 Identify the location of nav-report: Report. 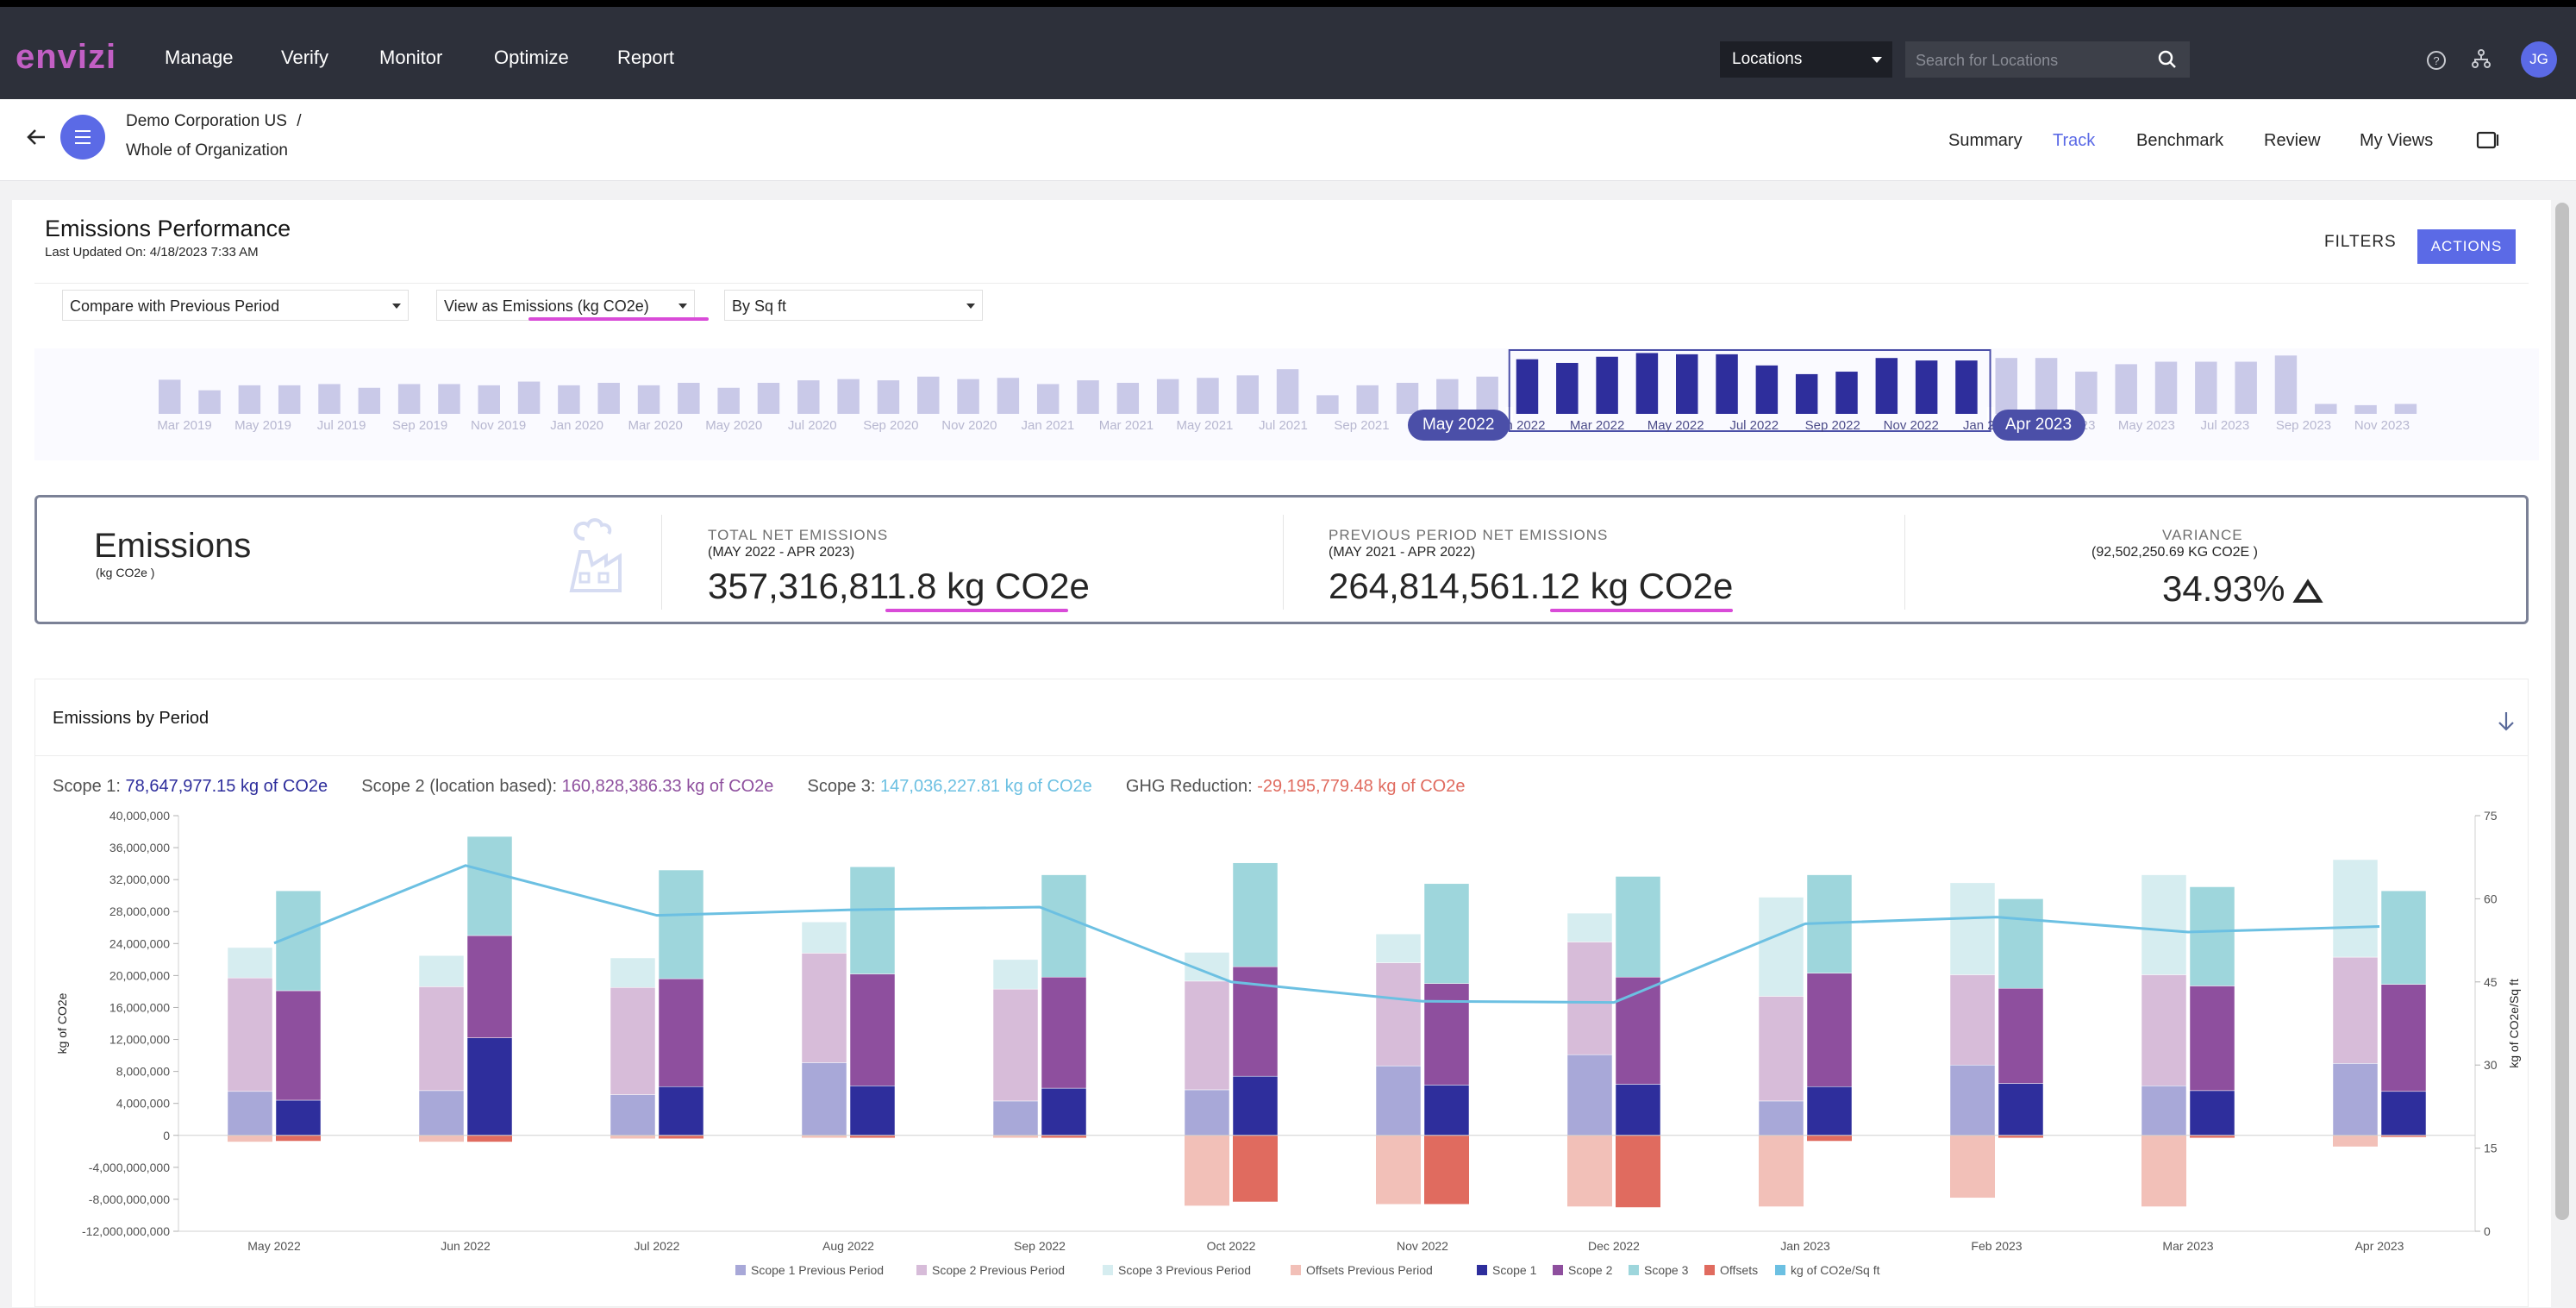
(645, 58).